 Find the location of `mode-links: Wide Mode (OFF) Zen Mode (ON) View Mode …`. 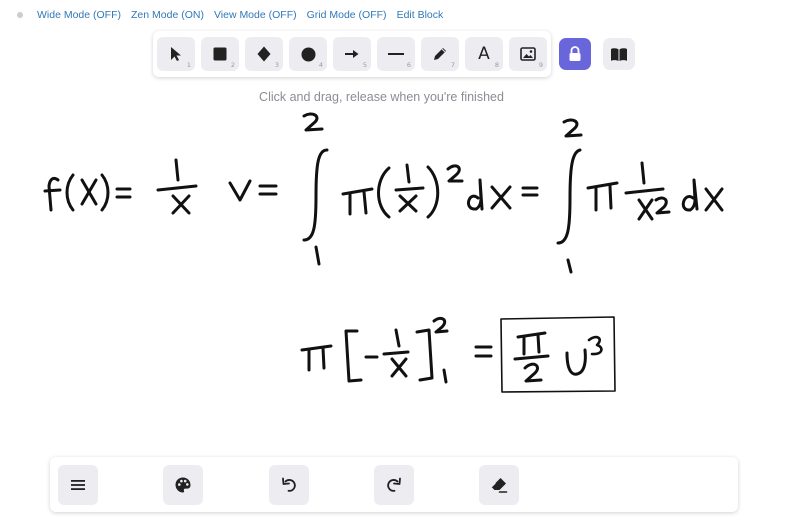

mode-links: Wide Mode (OFF) Zen Mode (ON) View Mode … is located at coordinates (233, 15).